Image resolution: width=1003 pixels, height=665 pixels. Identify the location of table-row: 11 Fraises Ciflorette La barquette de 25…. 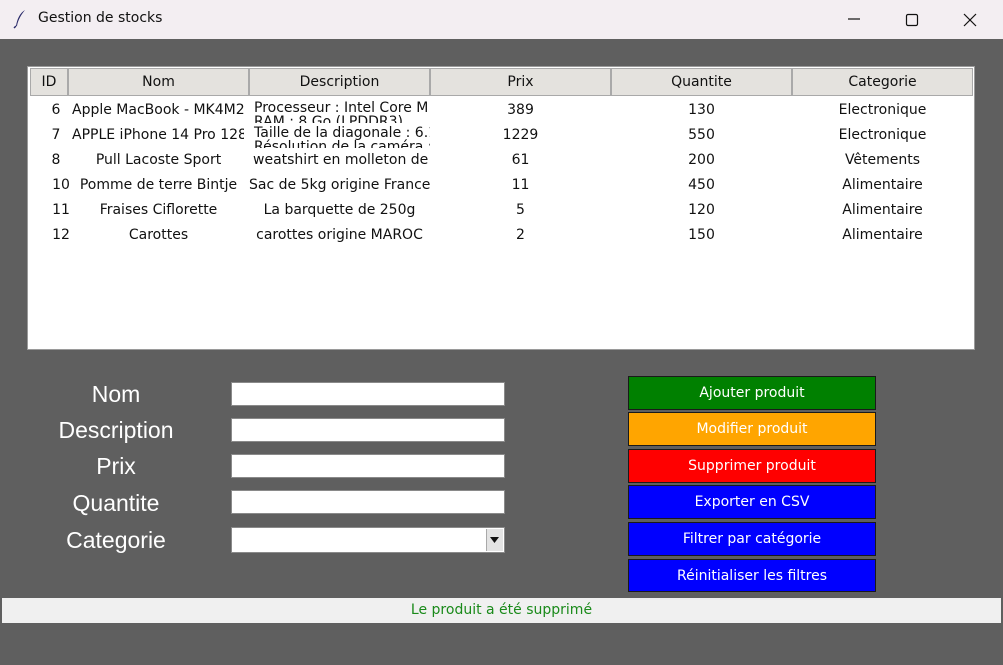
(501, 210).